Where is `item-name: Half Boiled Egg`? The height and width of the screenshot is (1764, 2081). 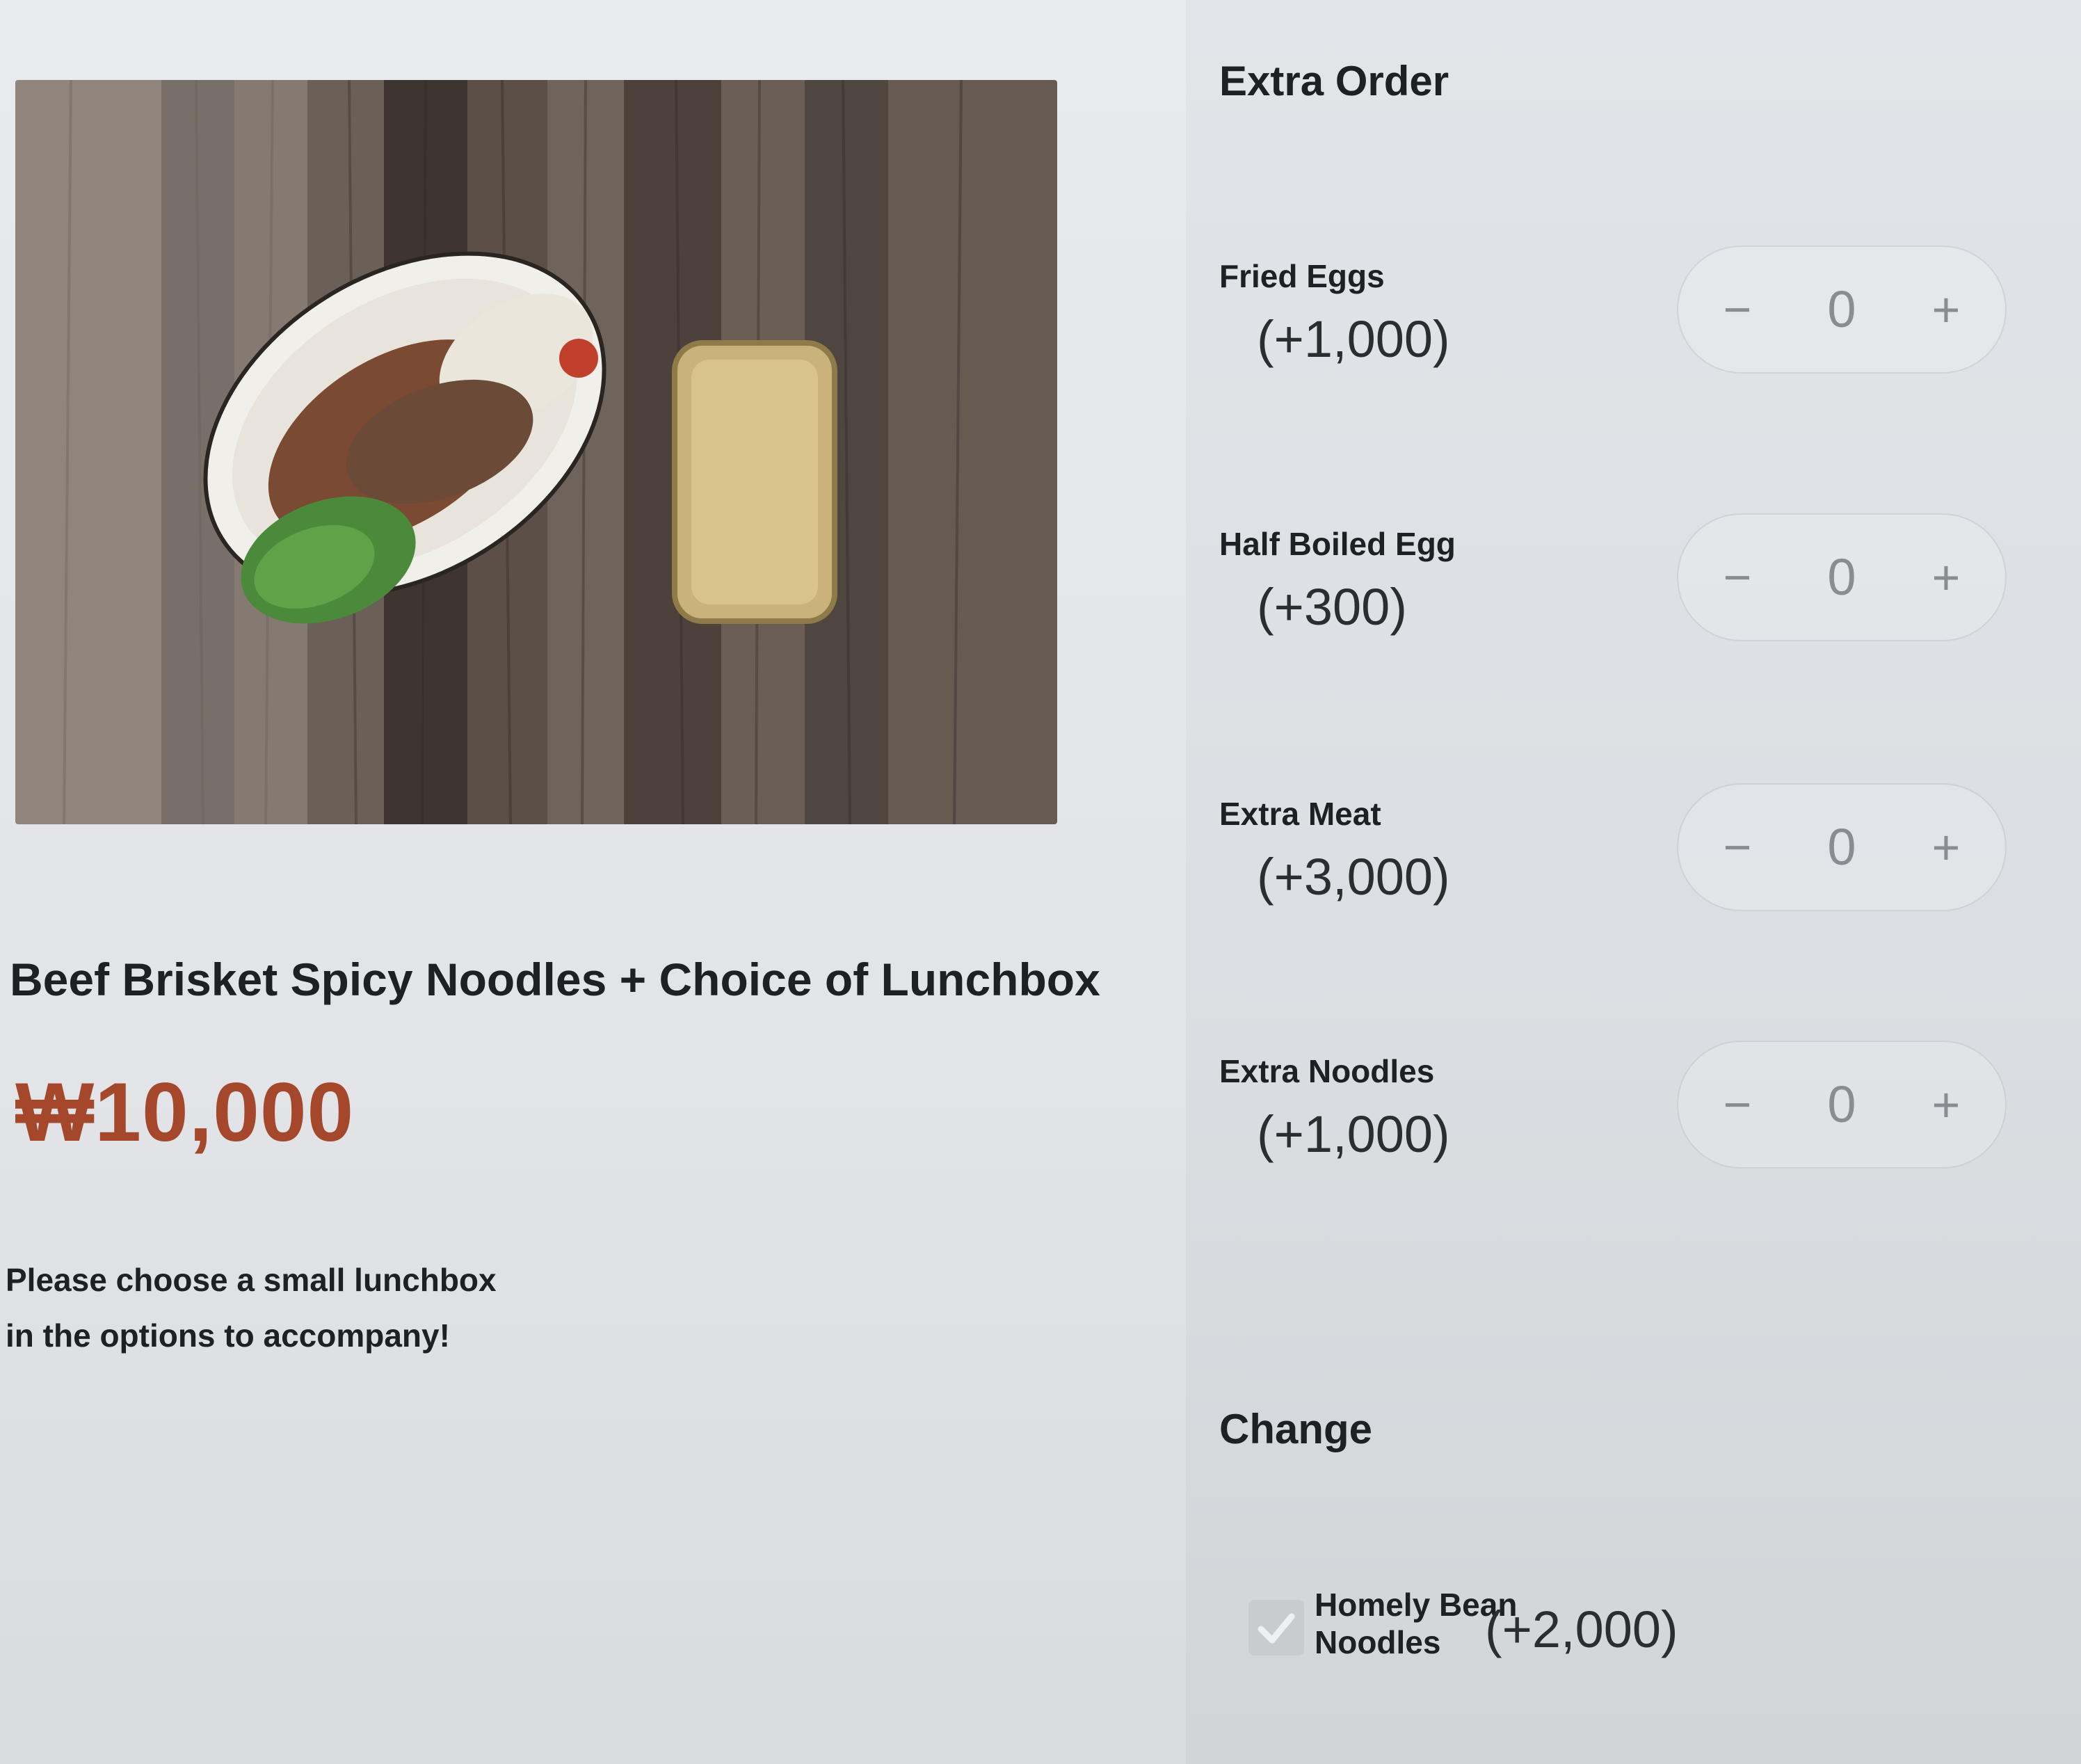 item-name: Half Boiled Egg is located at coordinates (1337, 544).